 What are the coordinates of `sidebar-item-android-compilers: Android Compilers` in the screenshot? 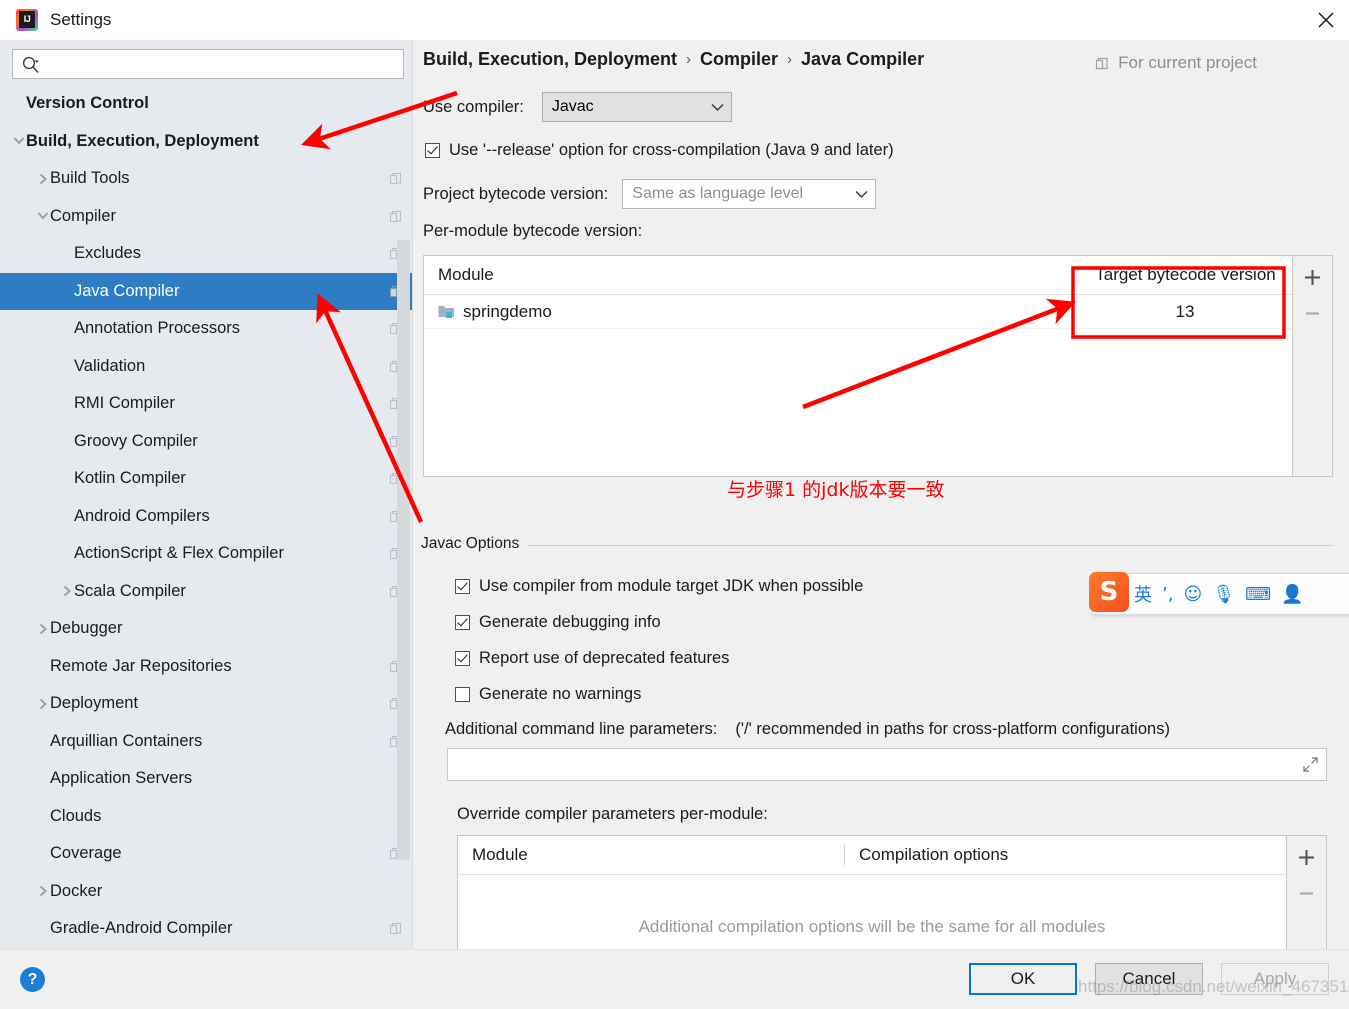 It's located at (206, 517).